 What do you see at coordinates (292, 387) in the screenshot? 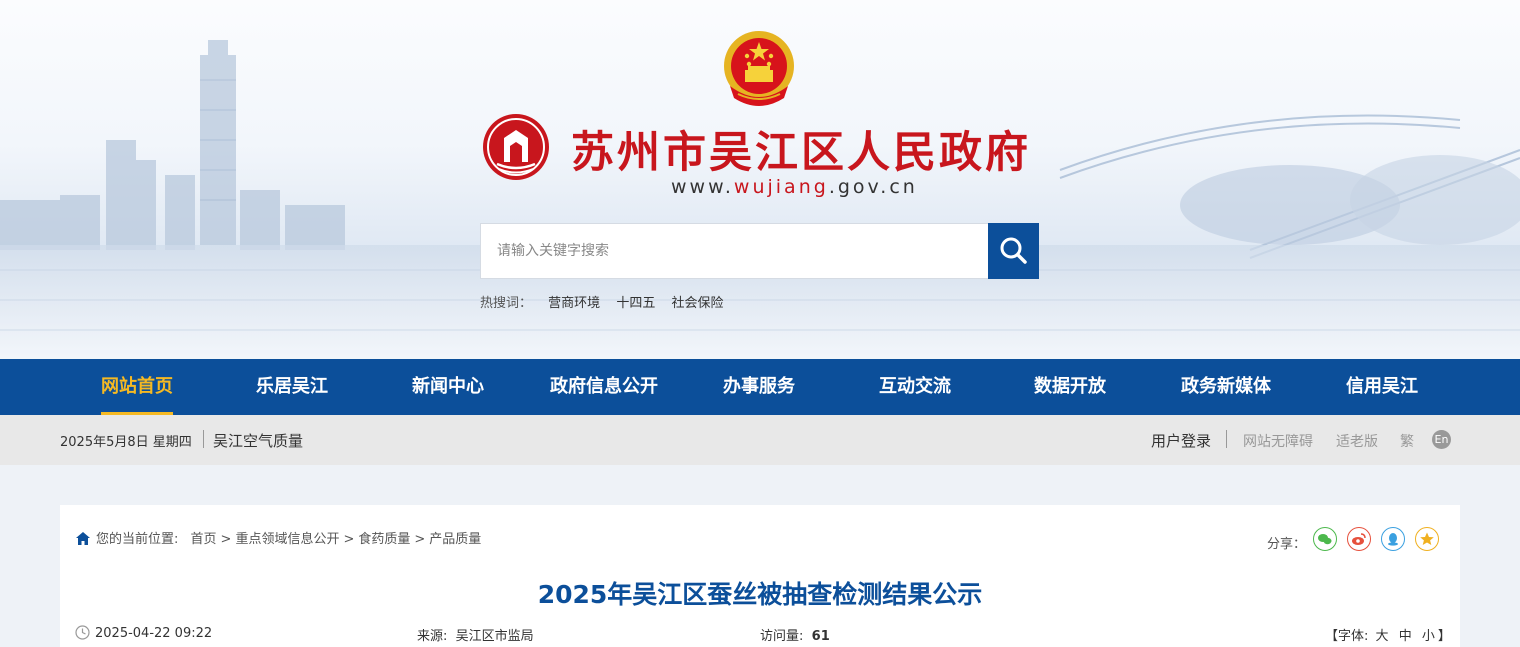
I see `nav-item-living: 乐居吴江` at bounding box center [292, 387].